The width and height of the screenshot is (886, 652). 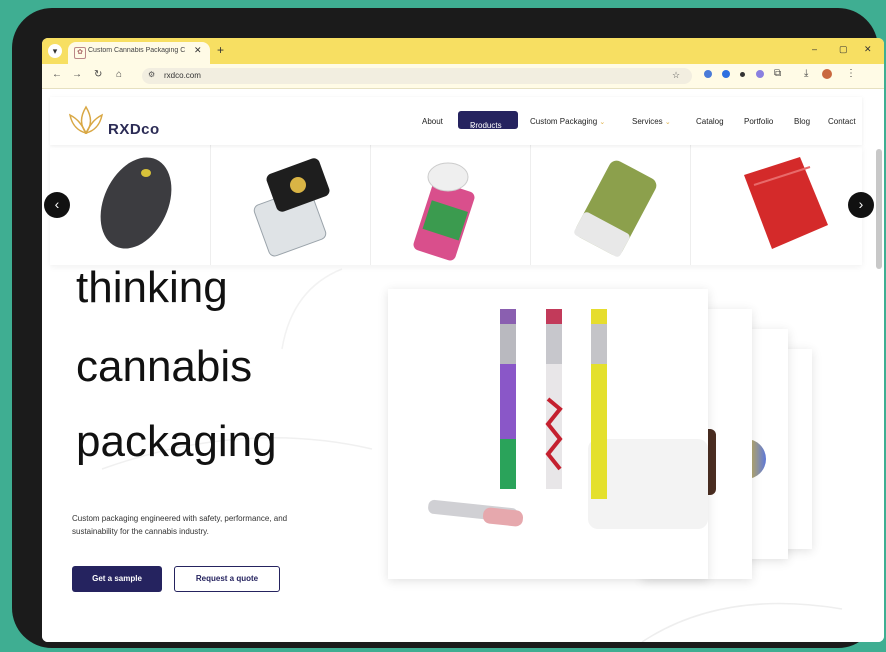 I want to click on tab-close-icon: ✕, so click(x=198, y=50).